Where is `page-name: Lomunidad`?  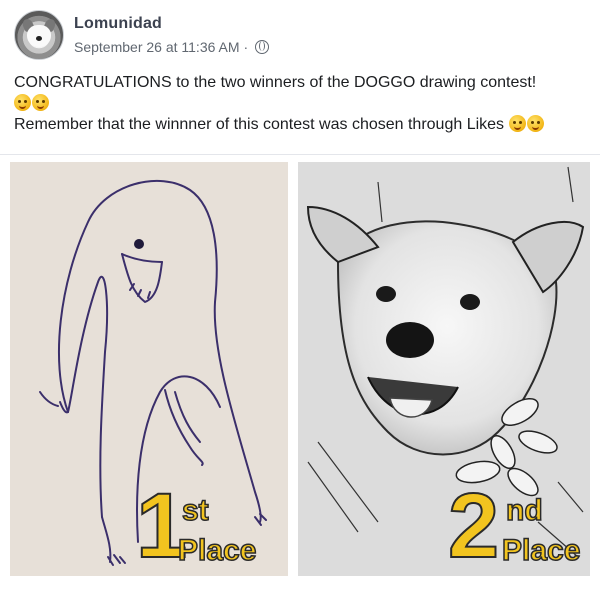 page-name: Lomunidad is located at coordinates (171, 24).